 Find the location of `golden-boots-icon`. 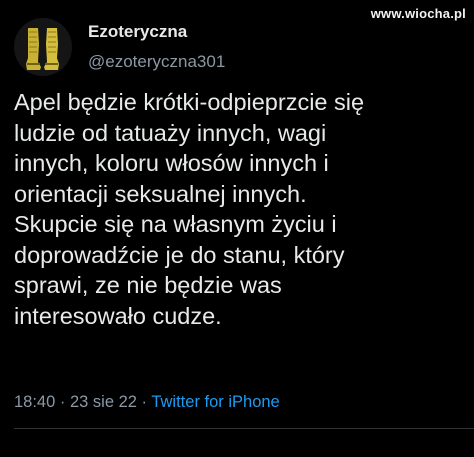

golden-boots-icon is located at coordinates (43, 47).